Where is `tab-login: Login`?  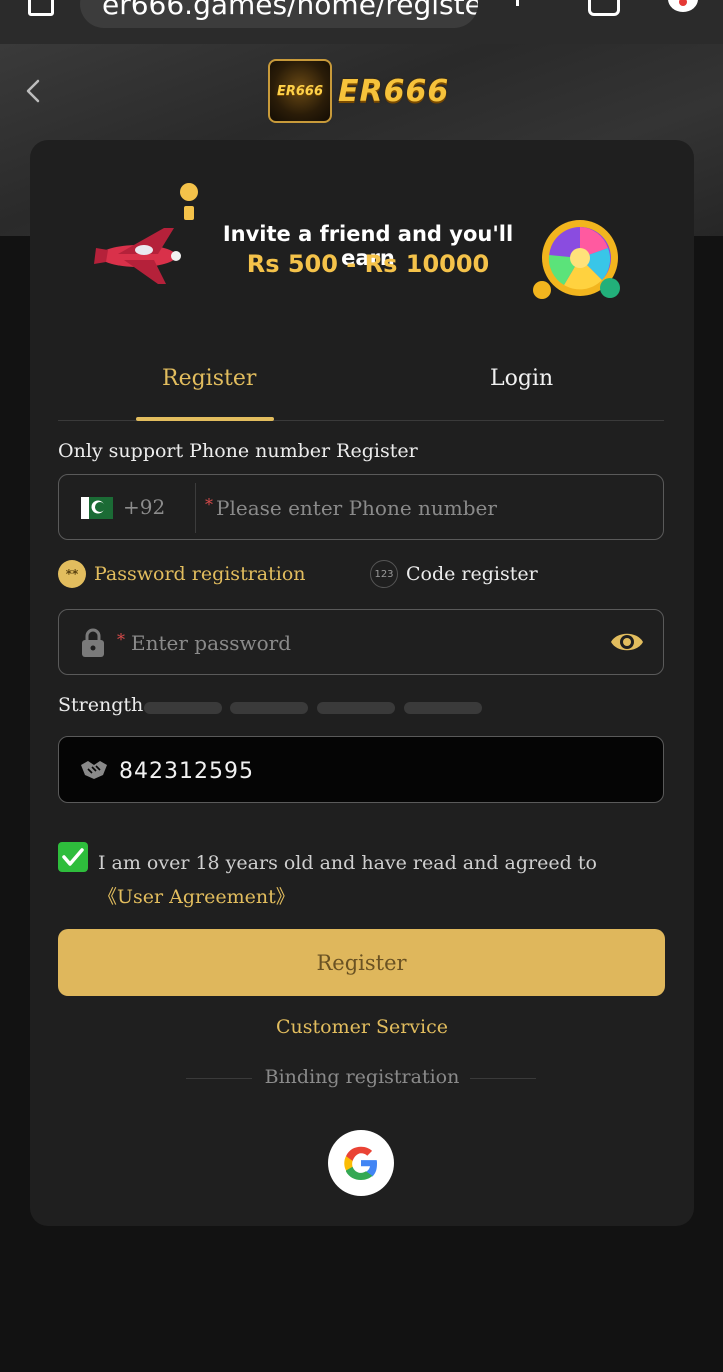
tab-login: Login is located at coordinates (521, 378).